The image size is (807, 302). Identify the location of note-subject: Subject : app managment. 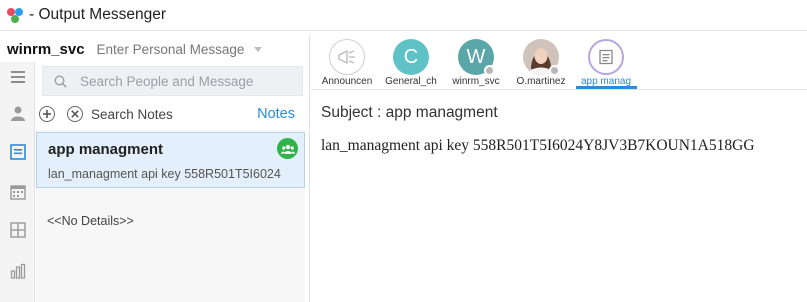
(409, 112).